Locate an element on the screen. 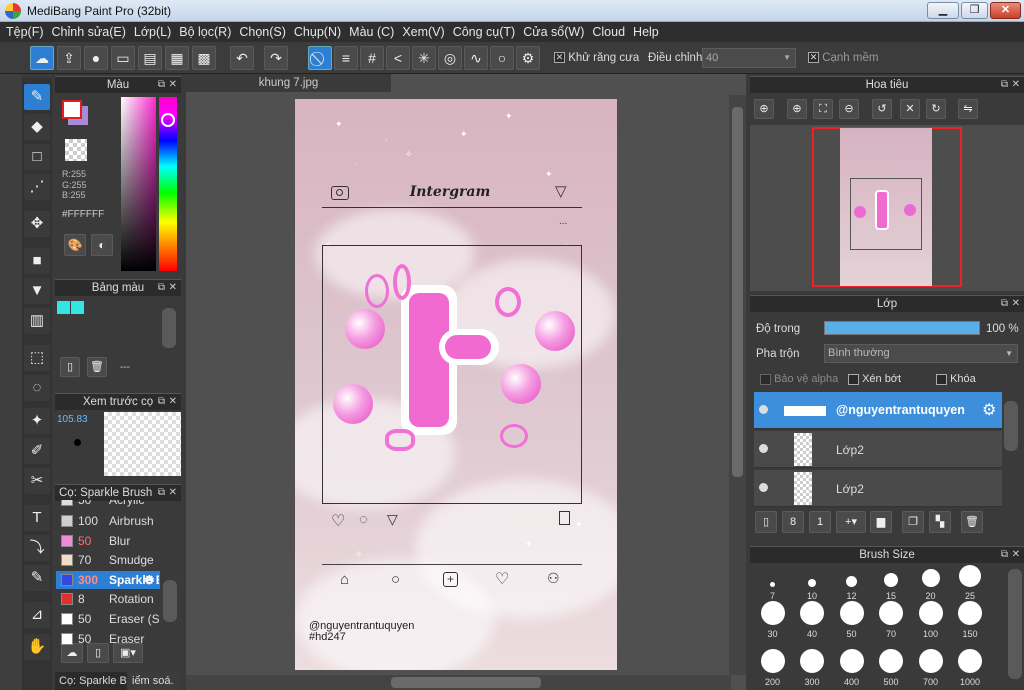 This screenshot has height=690, width=1024. menu-select: Chọn(S) is located at coordinates (266, 32).